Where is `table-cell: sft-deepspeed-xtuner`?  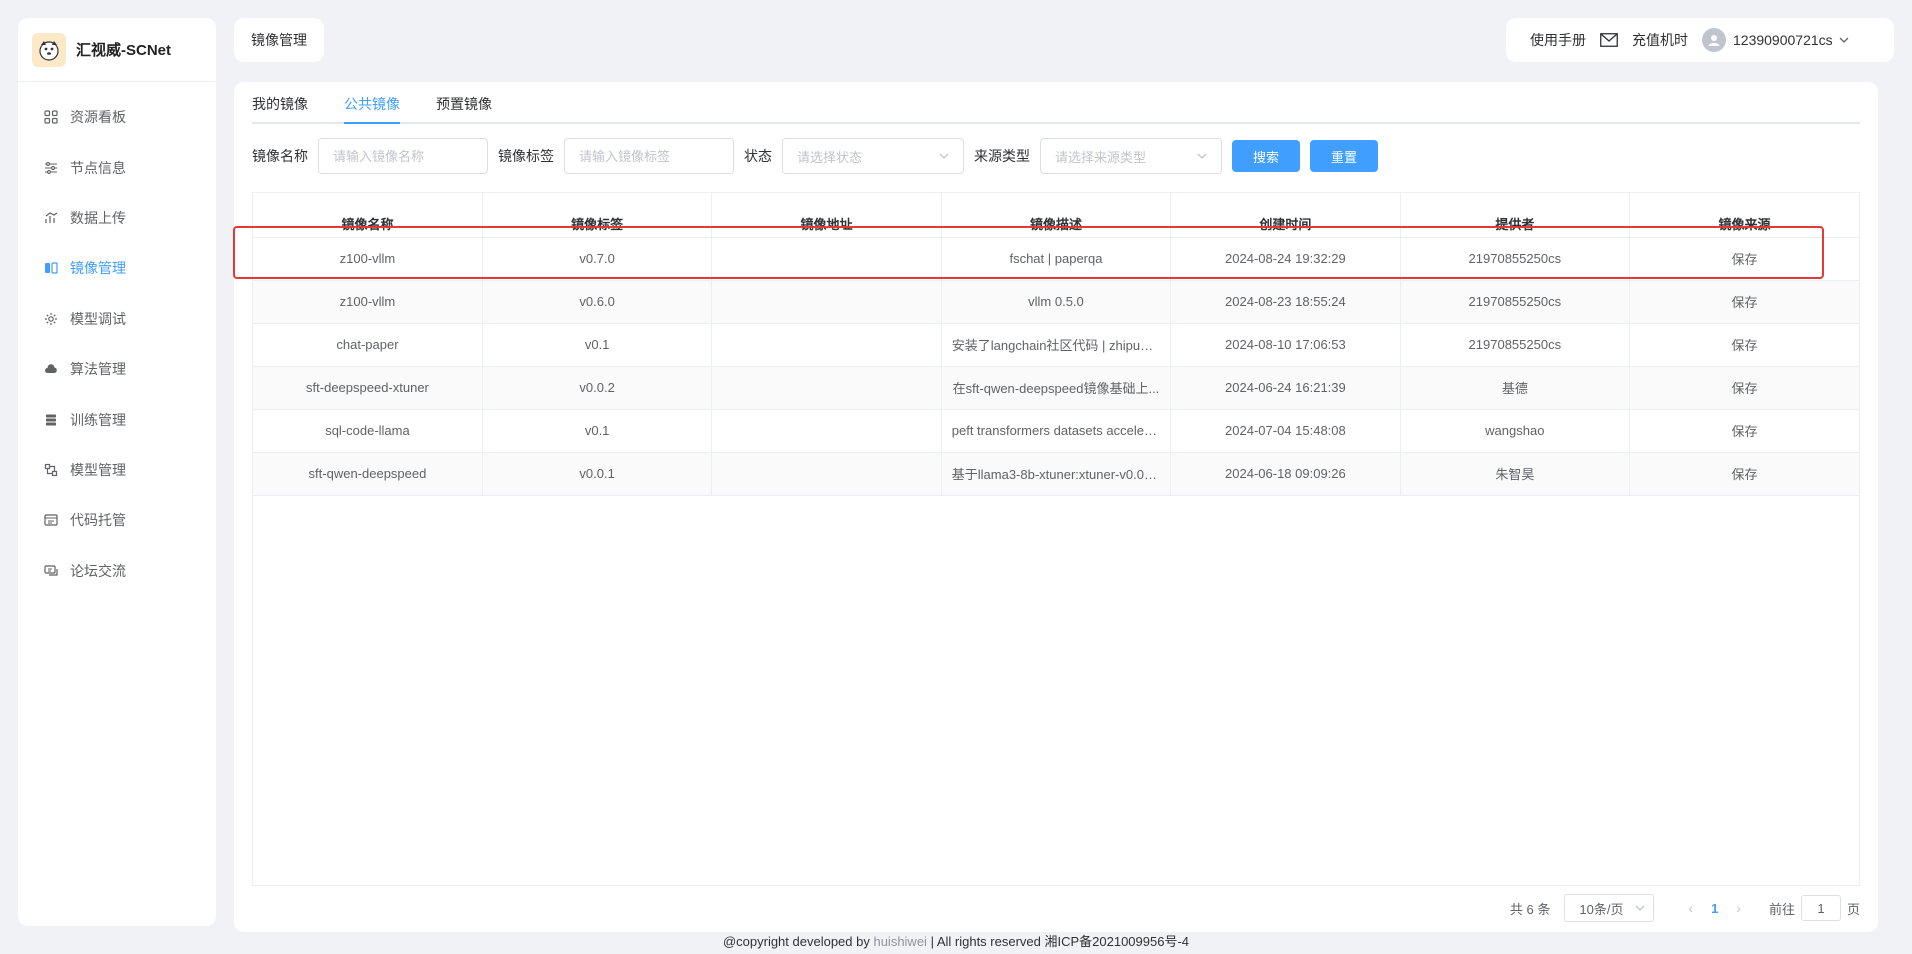 table-cell: sft-deepspeed-xtuner is located at coordinates (368, 388).